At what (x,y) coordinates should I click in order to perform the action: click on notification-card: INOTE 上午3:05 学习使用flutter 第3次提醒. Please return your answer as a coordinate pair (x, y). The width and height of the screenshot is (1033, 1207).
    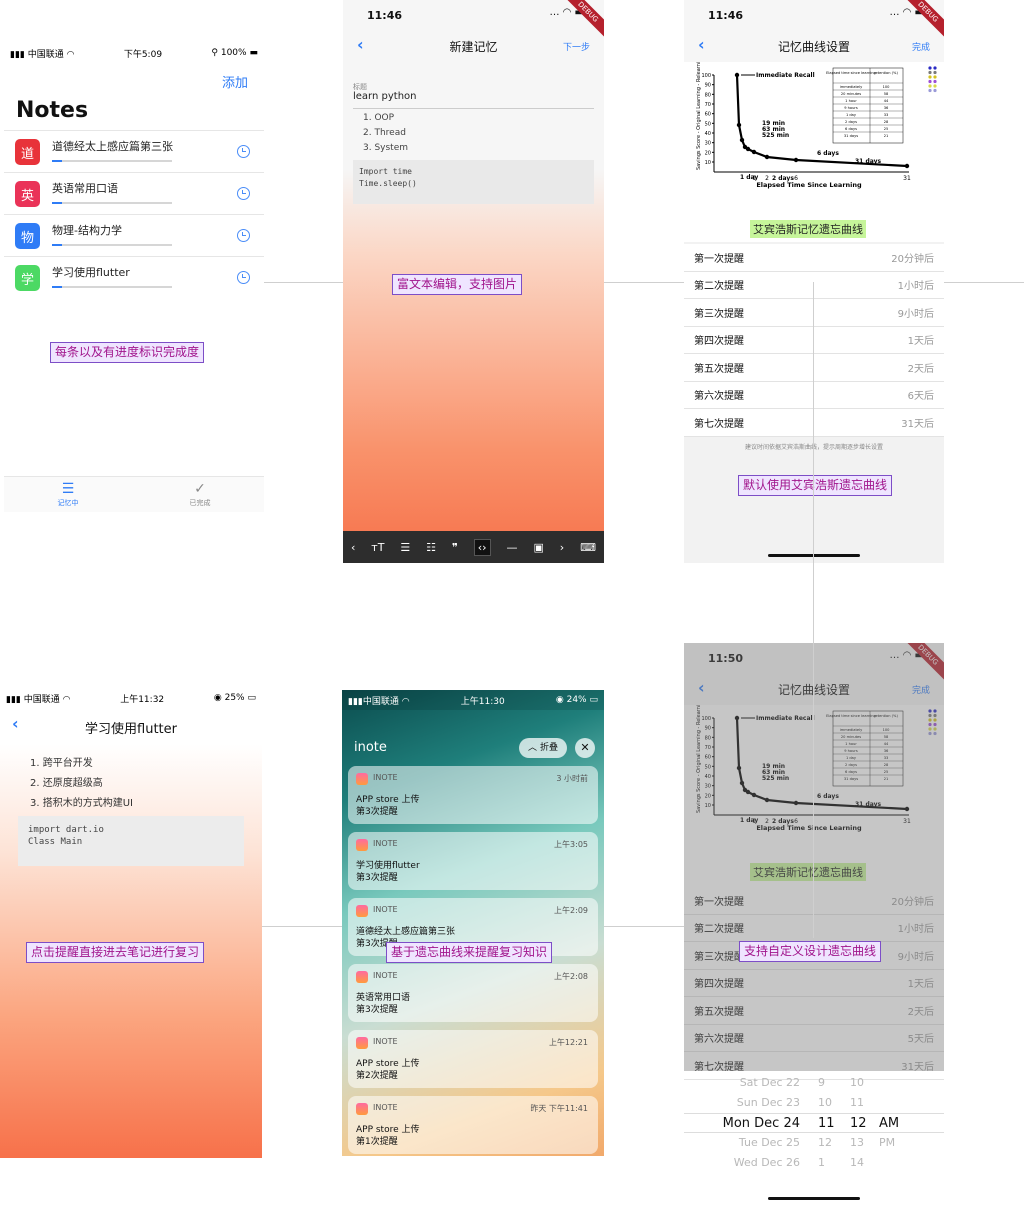
    Looking at the image, I should click on (473, 861).